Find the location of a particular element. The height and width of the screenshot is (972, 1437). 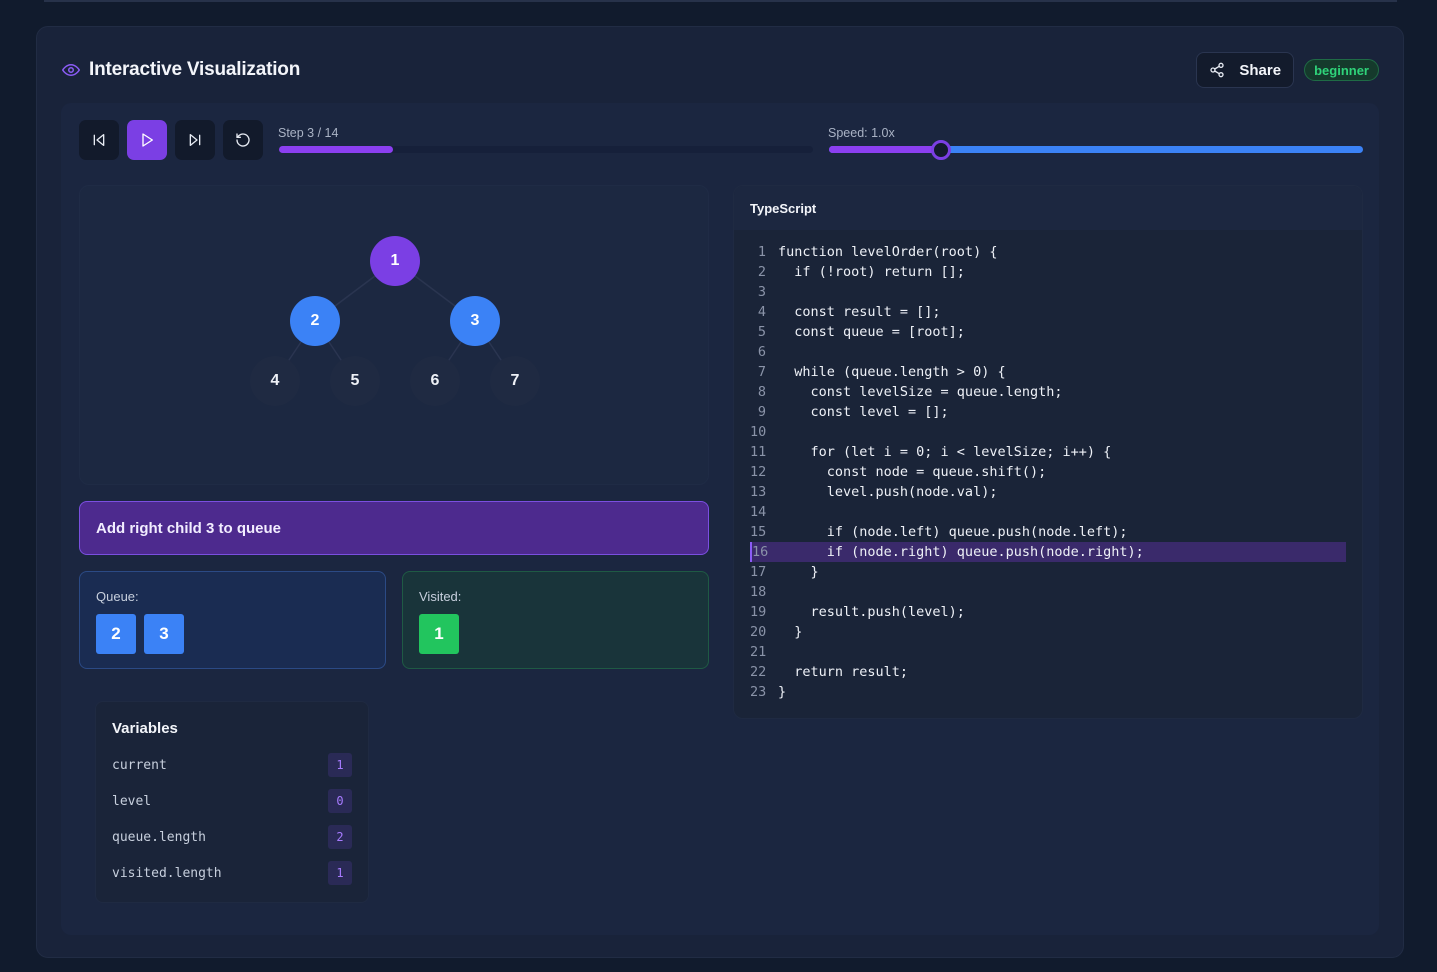

tree-node: 4 is located at coordinates (275, 381).